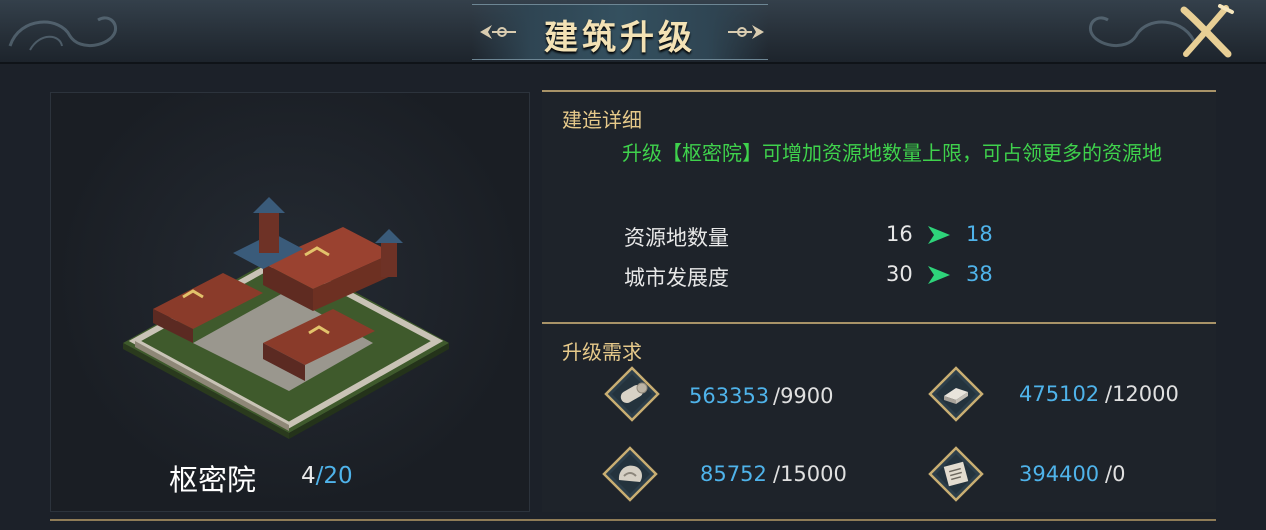  I want to click on building-name: 枢密院, so click(213, 480).